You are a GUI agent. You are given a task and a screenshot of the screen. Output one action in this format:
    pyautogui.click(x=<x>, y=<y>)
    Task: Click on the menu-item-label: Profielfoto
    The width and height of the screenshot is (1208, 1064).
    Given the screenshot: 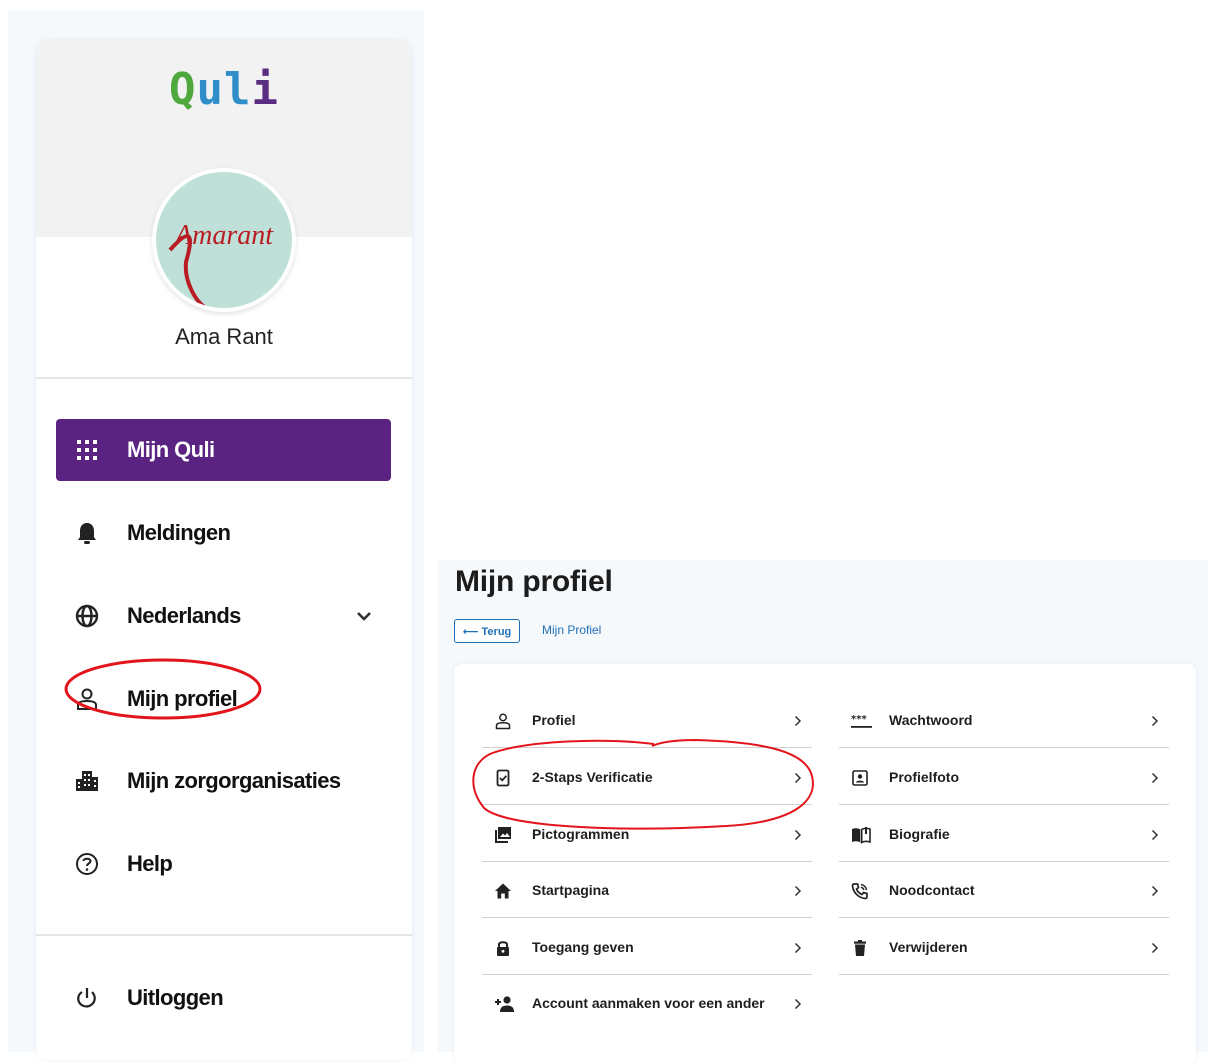 What is the action you would take?
    pyautogui.click(x=924, y=777)
    